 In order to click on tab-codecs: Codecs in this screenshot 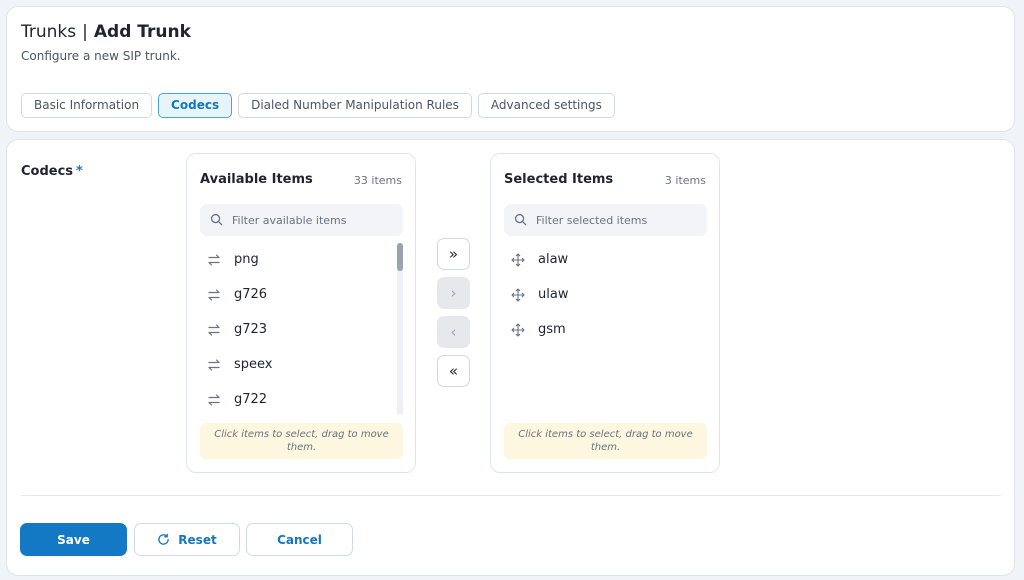, I will do `click(195, 105)`.